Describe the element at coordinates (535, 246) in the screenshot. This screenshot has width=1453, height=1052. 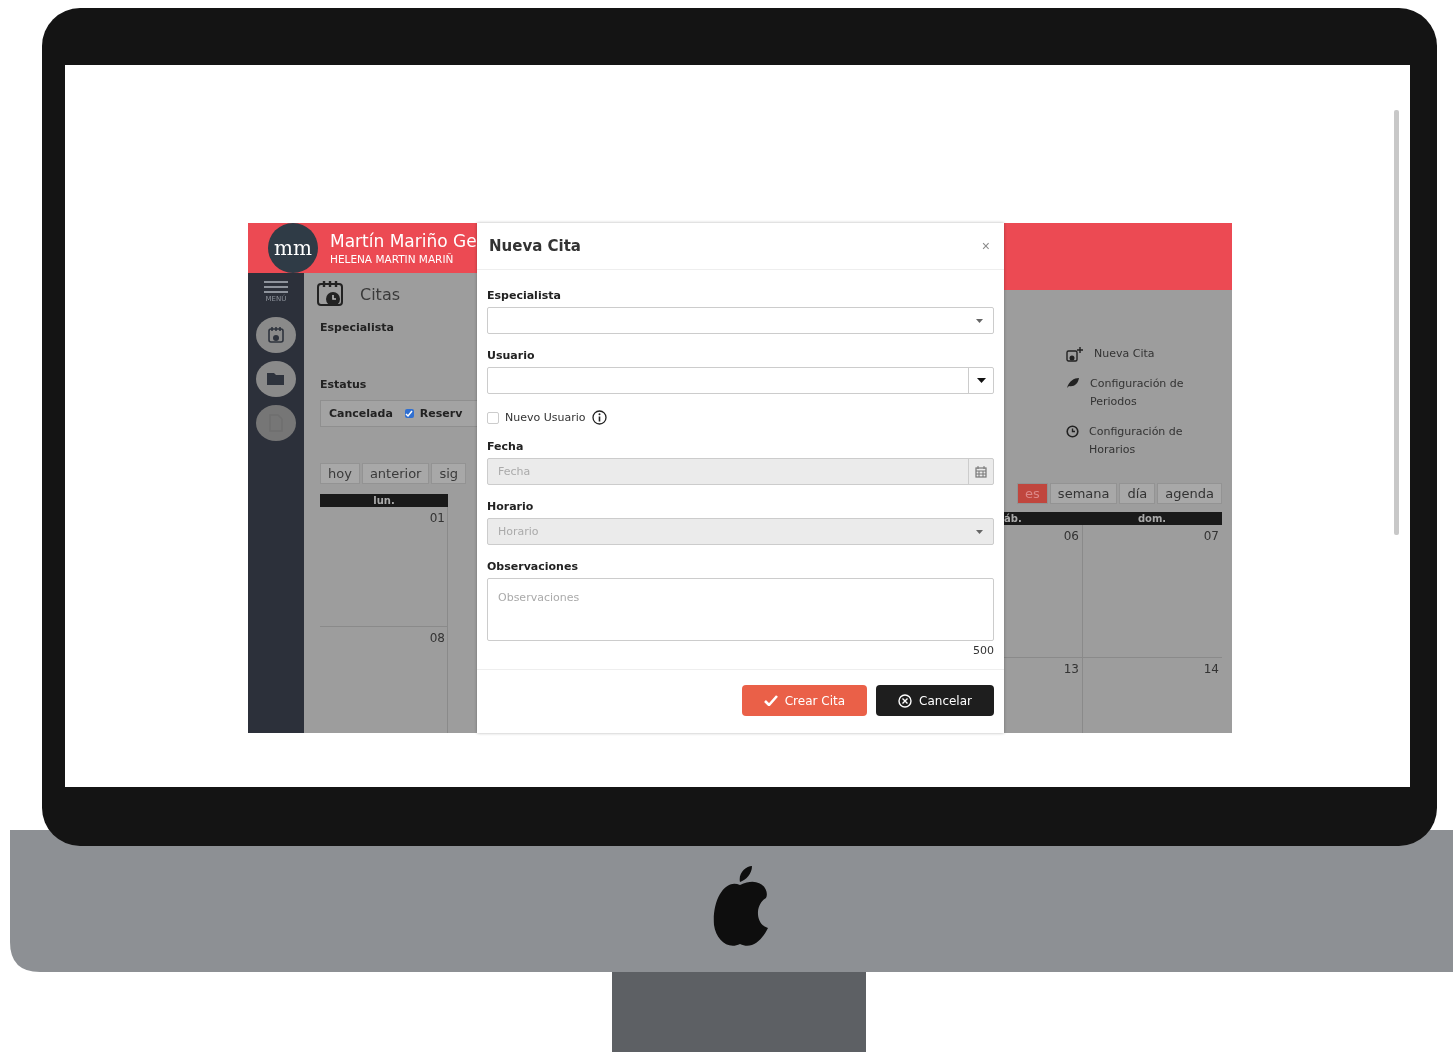
I see `modal-title: Nueva Cita` at that location.